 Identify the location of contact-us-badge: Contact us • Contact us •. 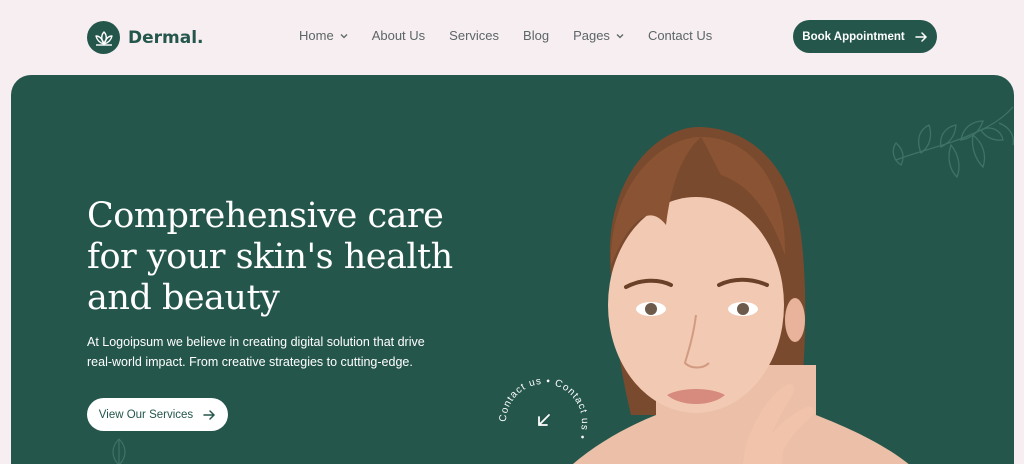
(544, 419).